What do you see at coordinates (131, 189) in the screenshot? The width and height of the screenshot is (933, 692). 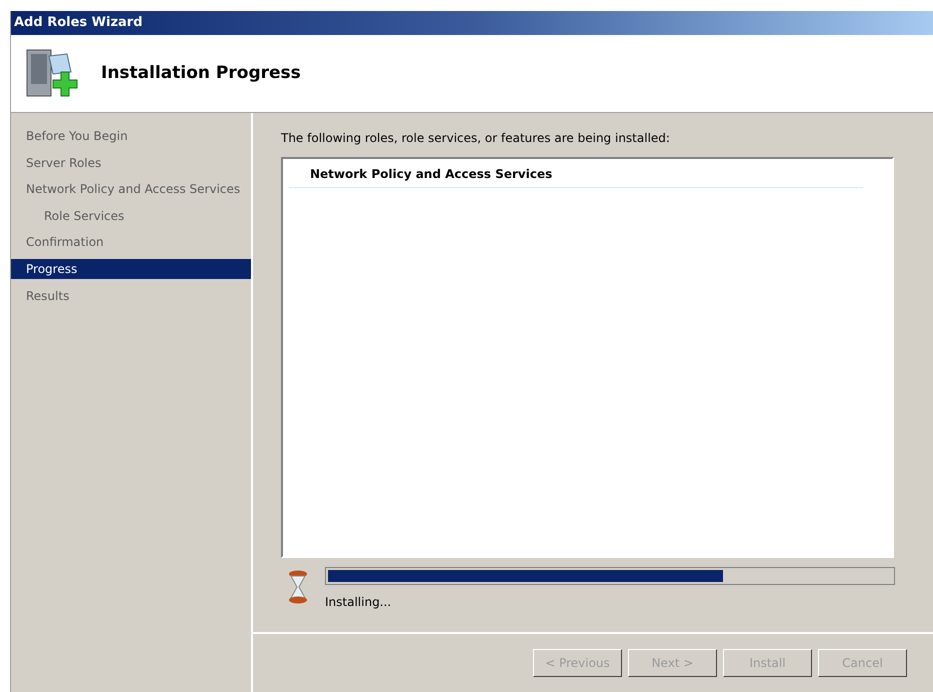 I see `sidebar-item: Network Policy and Access Services` at bounding box center [131, 189].